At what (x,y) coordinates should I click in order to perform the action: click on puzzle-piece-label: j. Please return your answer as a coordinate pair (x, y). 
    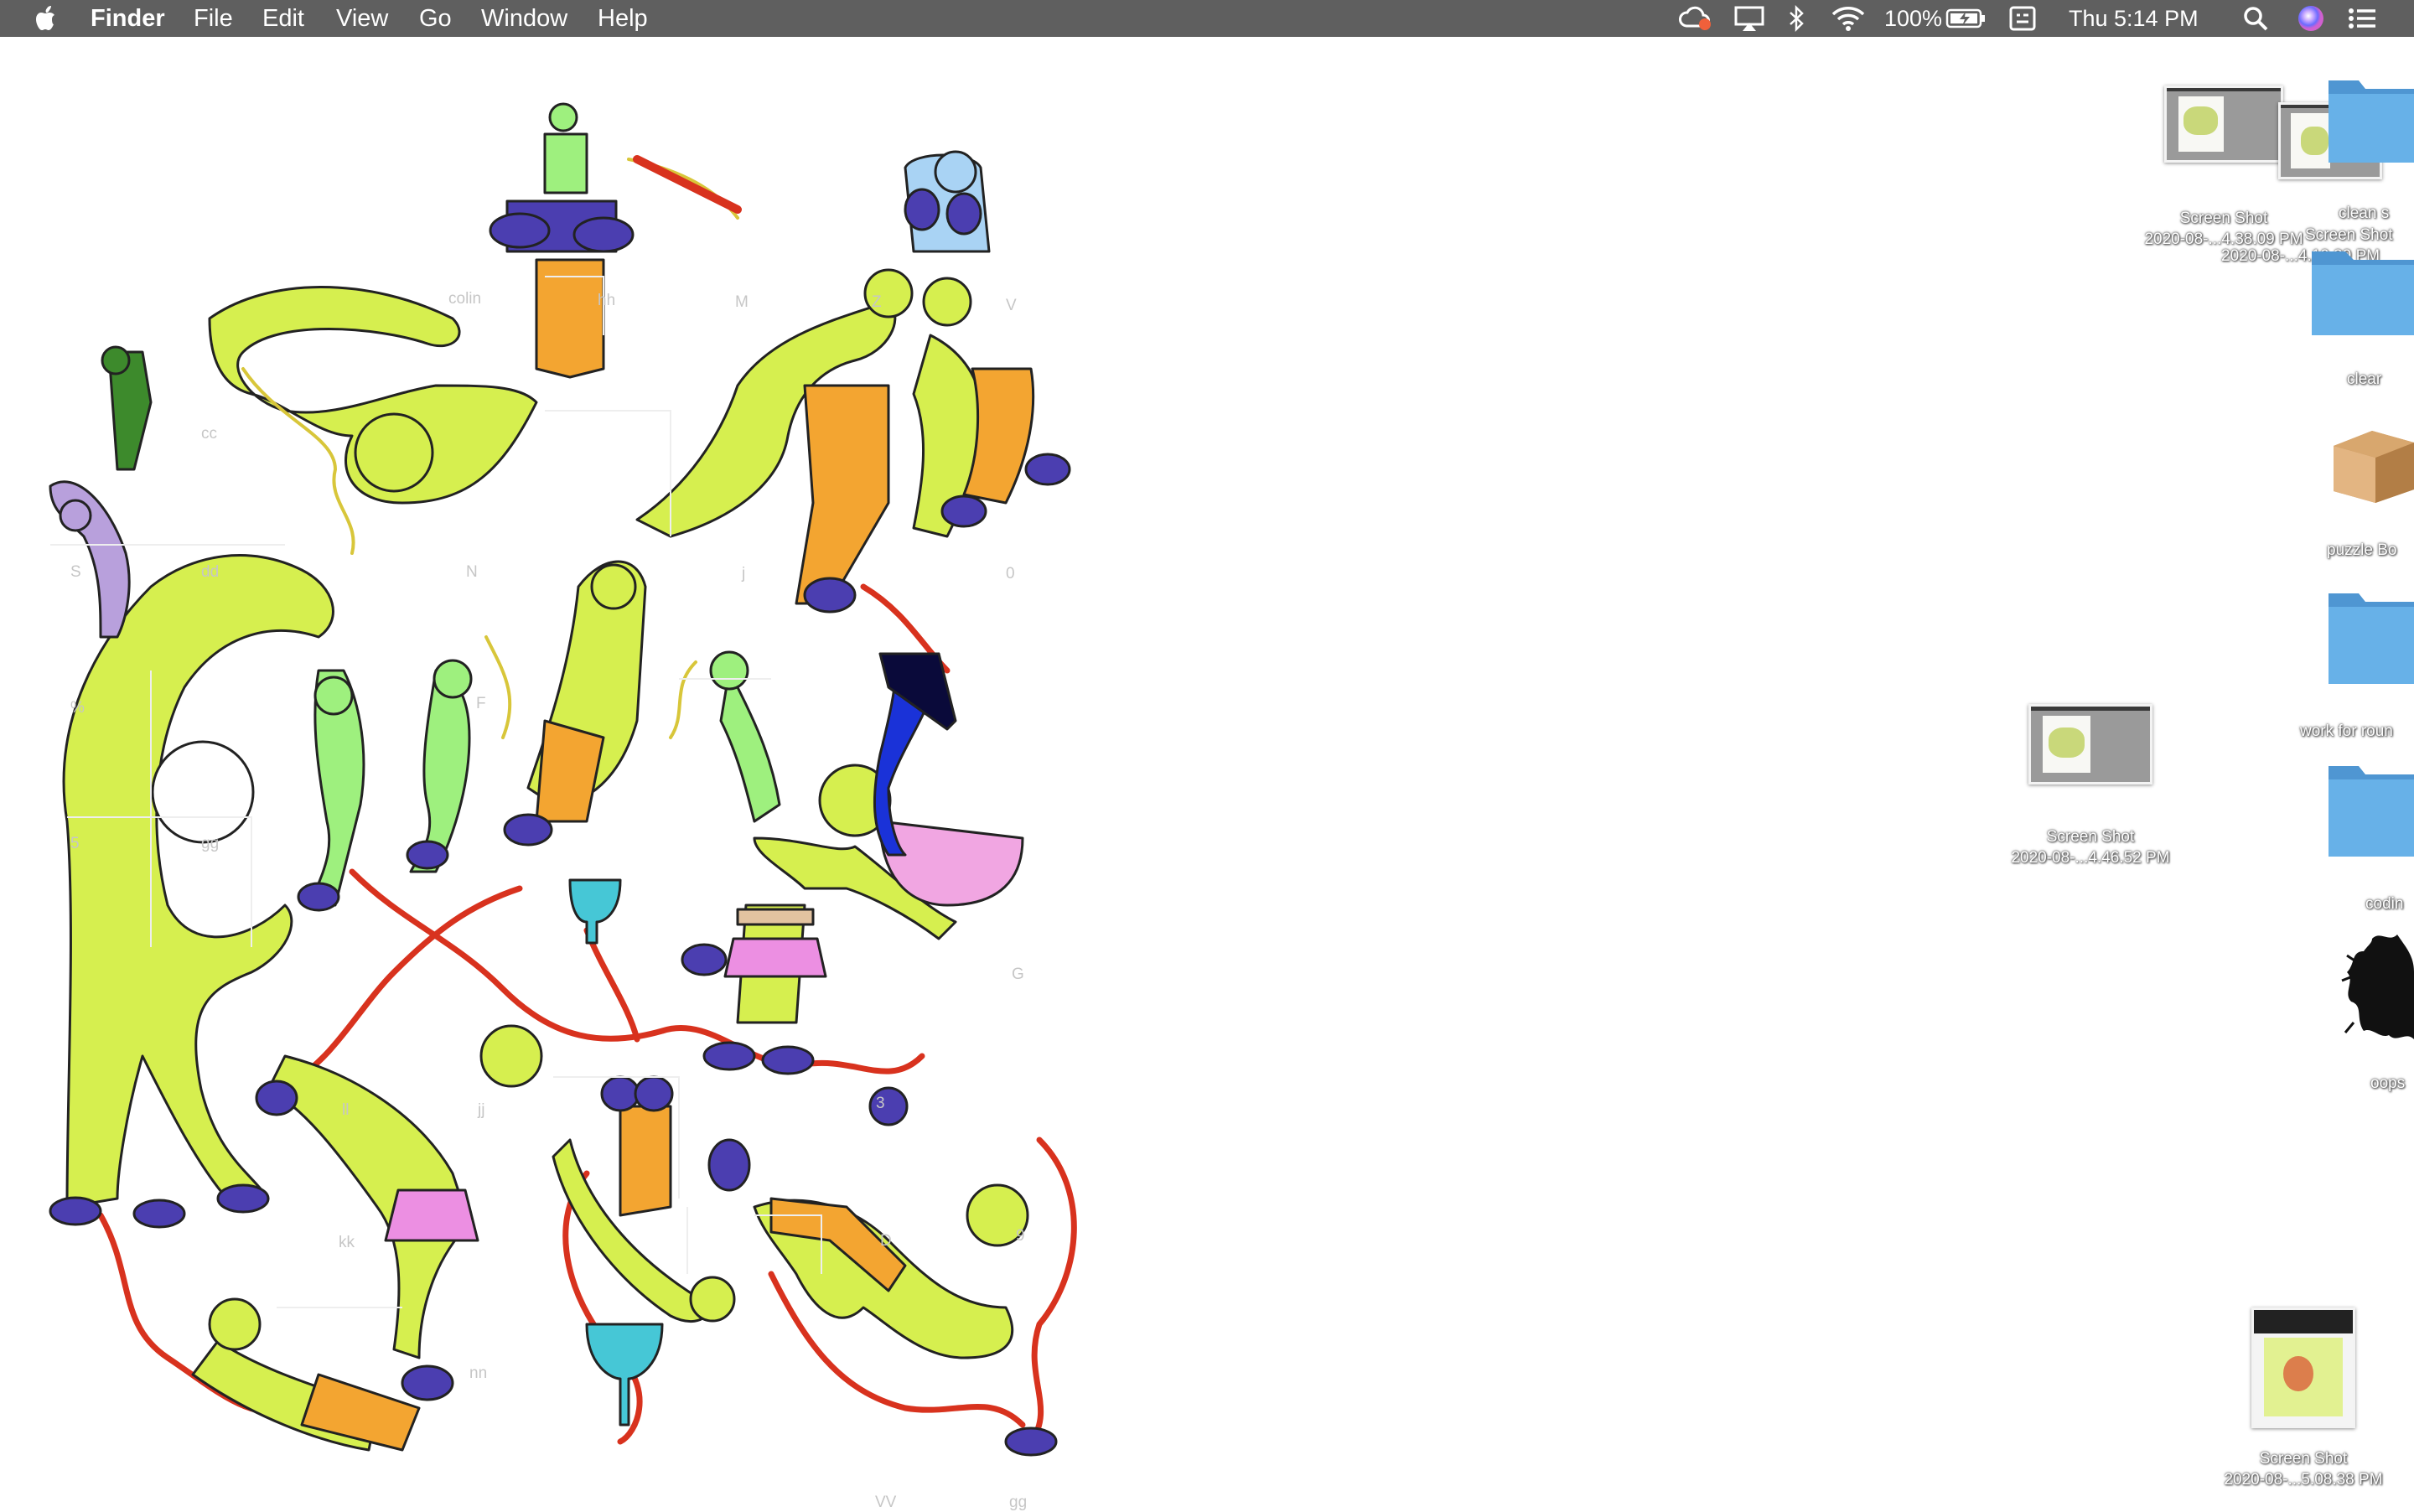
    Looking at the image, I should click on (744, 574).